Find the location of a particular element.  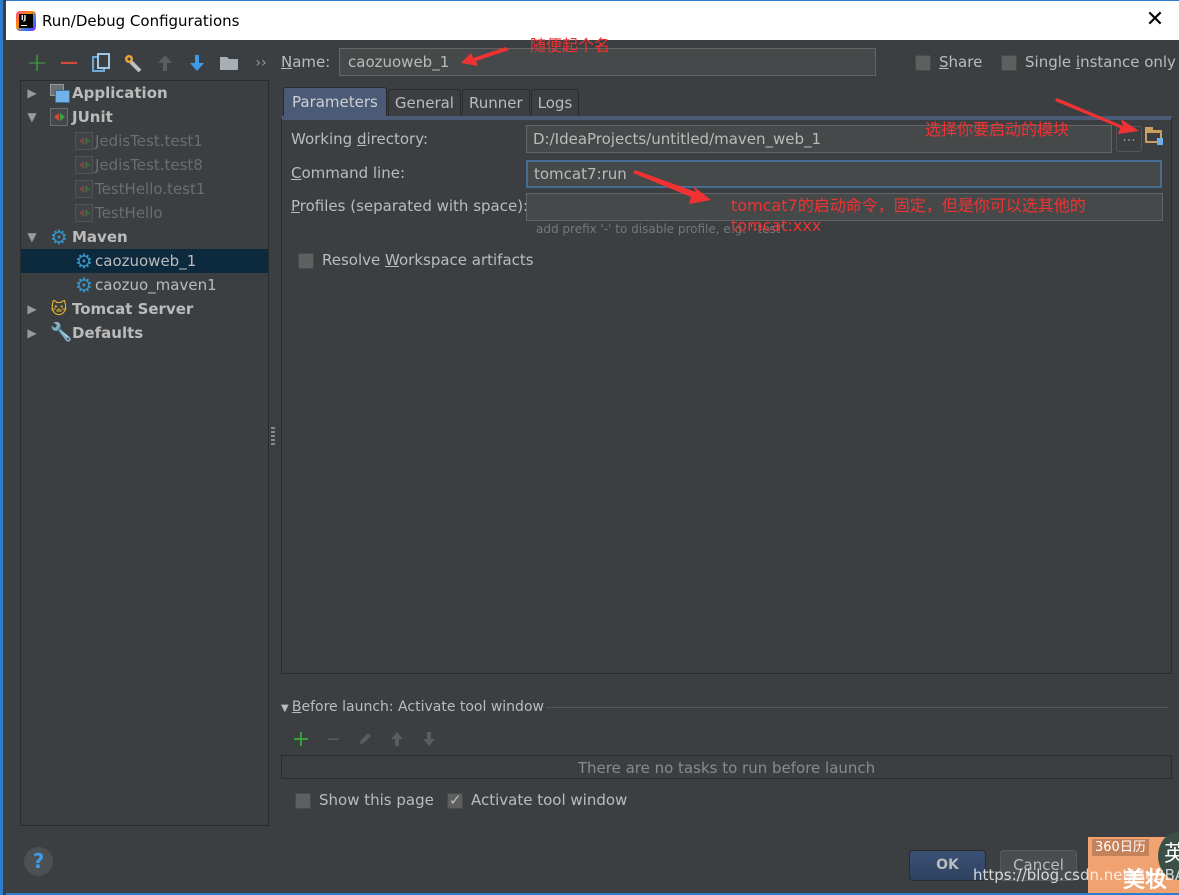

add-config-button: + is located at coordinates (37, 63).